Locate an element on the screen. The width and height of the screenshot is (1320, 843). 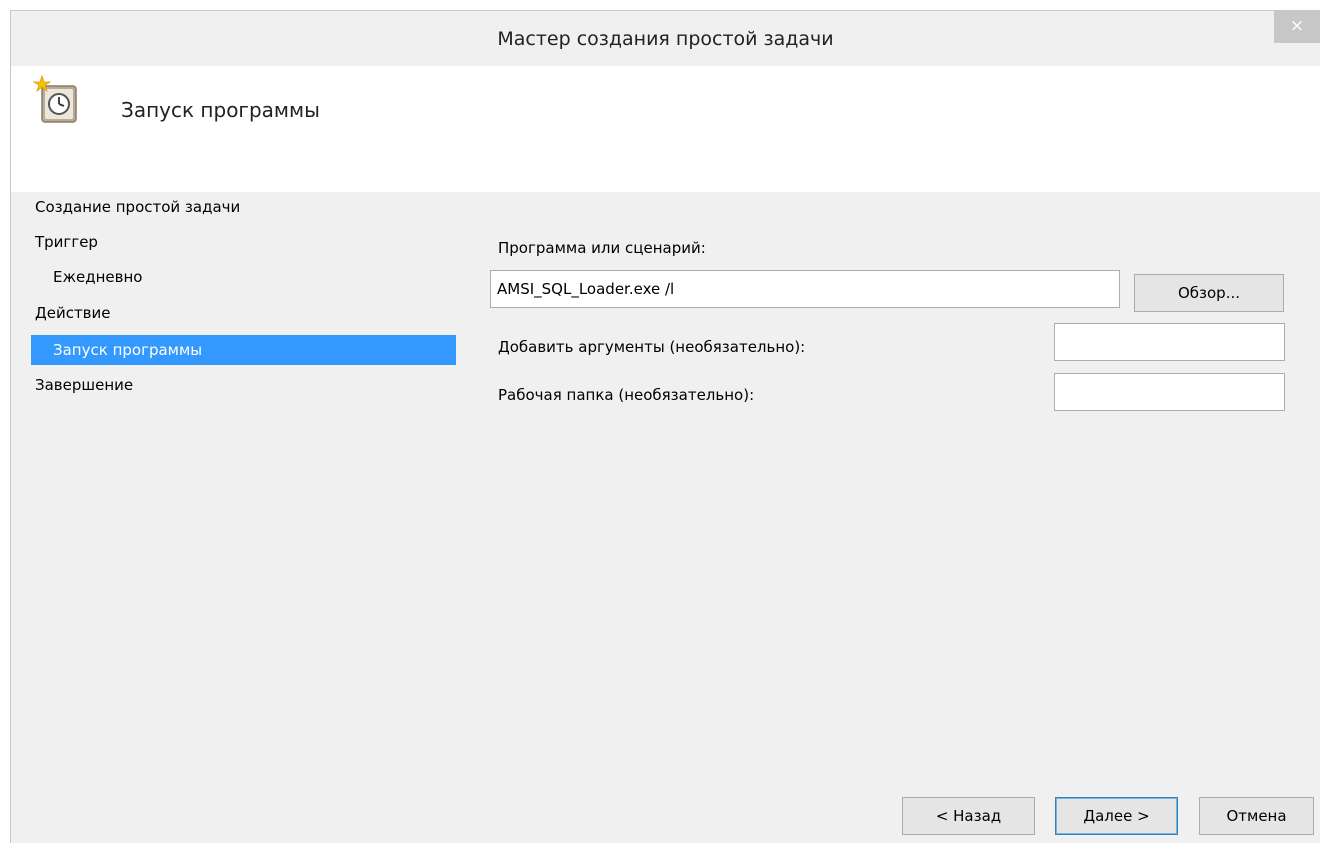
title-bar: Мастер создания простой задачи × is located at coordinates (665, 38).